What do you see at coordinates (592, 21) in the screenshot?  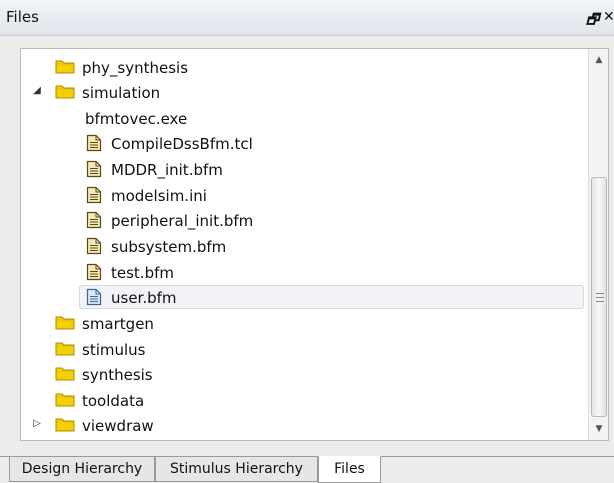 I see `restore-icon: 🗗` at bounding box center [592, 21].